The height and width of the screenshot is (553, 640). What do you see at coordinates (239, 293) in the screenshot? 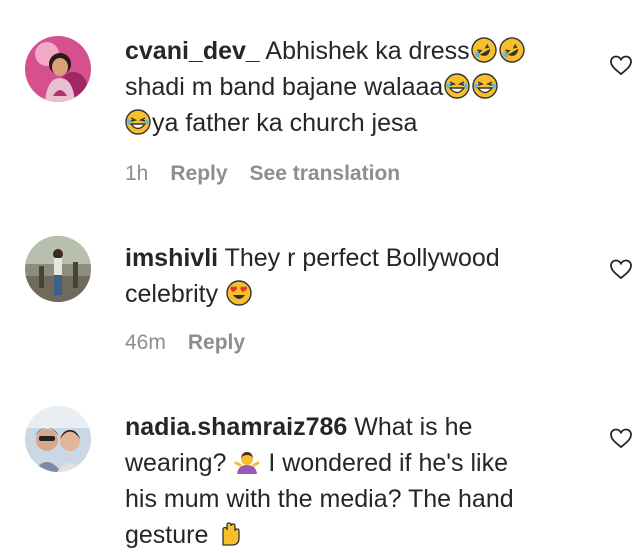
I see `heart-eyes-icon` at bounding box center [239, 293].